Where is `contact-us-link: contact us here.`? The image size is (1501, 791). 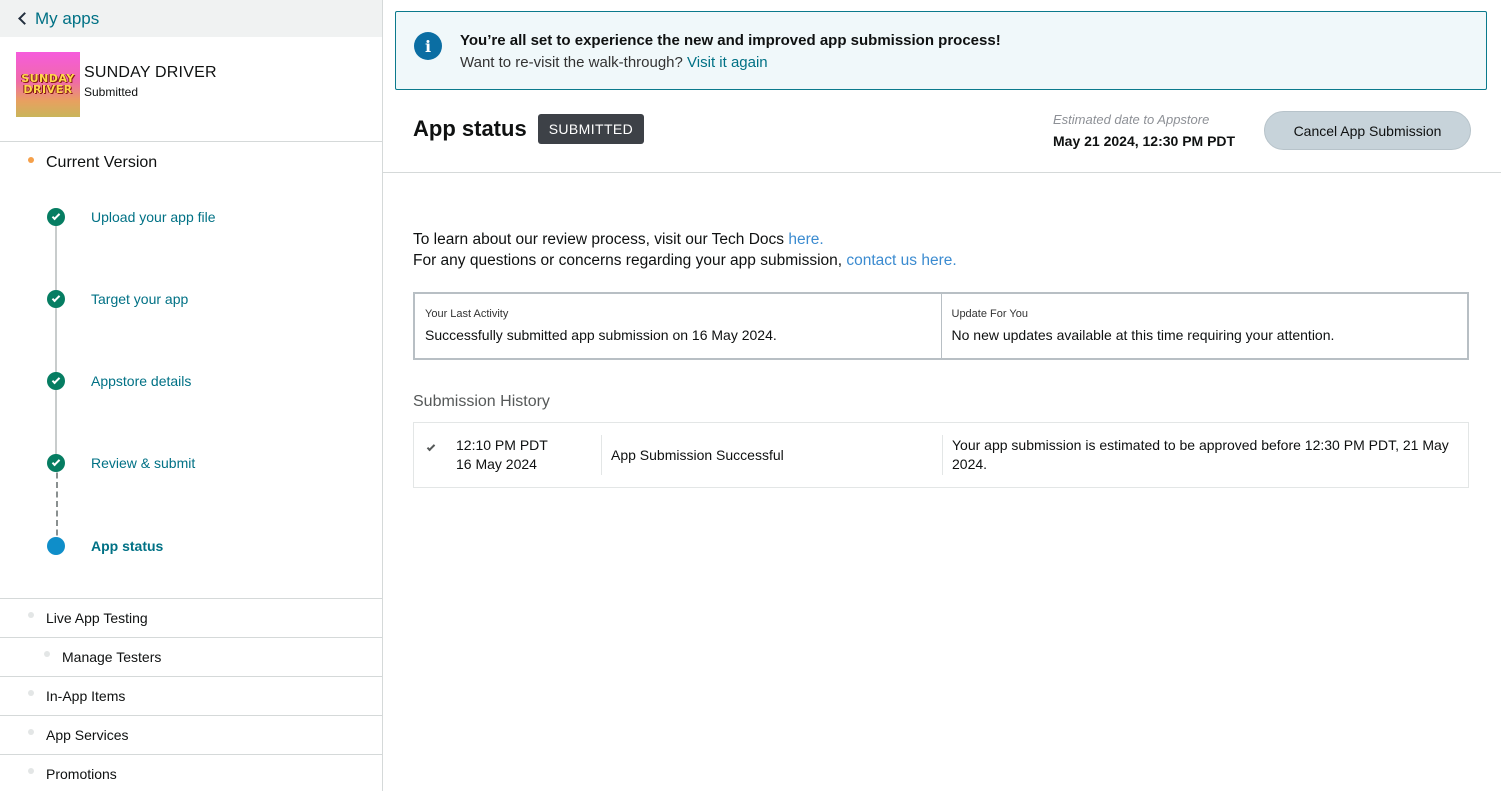 contact-us-link: contact us here. is located at coordinates (901, 260).